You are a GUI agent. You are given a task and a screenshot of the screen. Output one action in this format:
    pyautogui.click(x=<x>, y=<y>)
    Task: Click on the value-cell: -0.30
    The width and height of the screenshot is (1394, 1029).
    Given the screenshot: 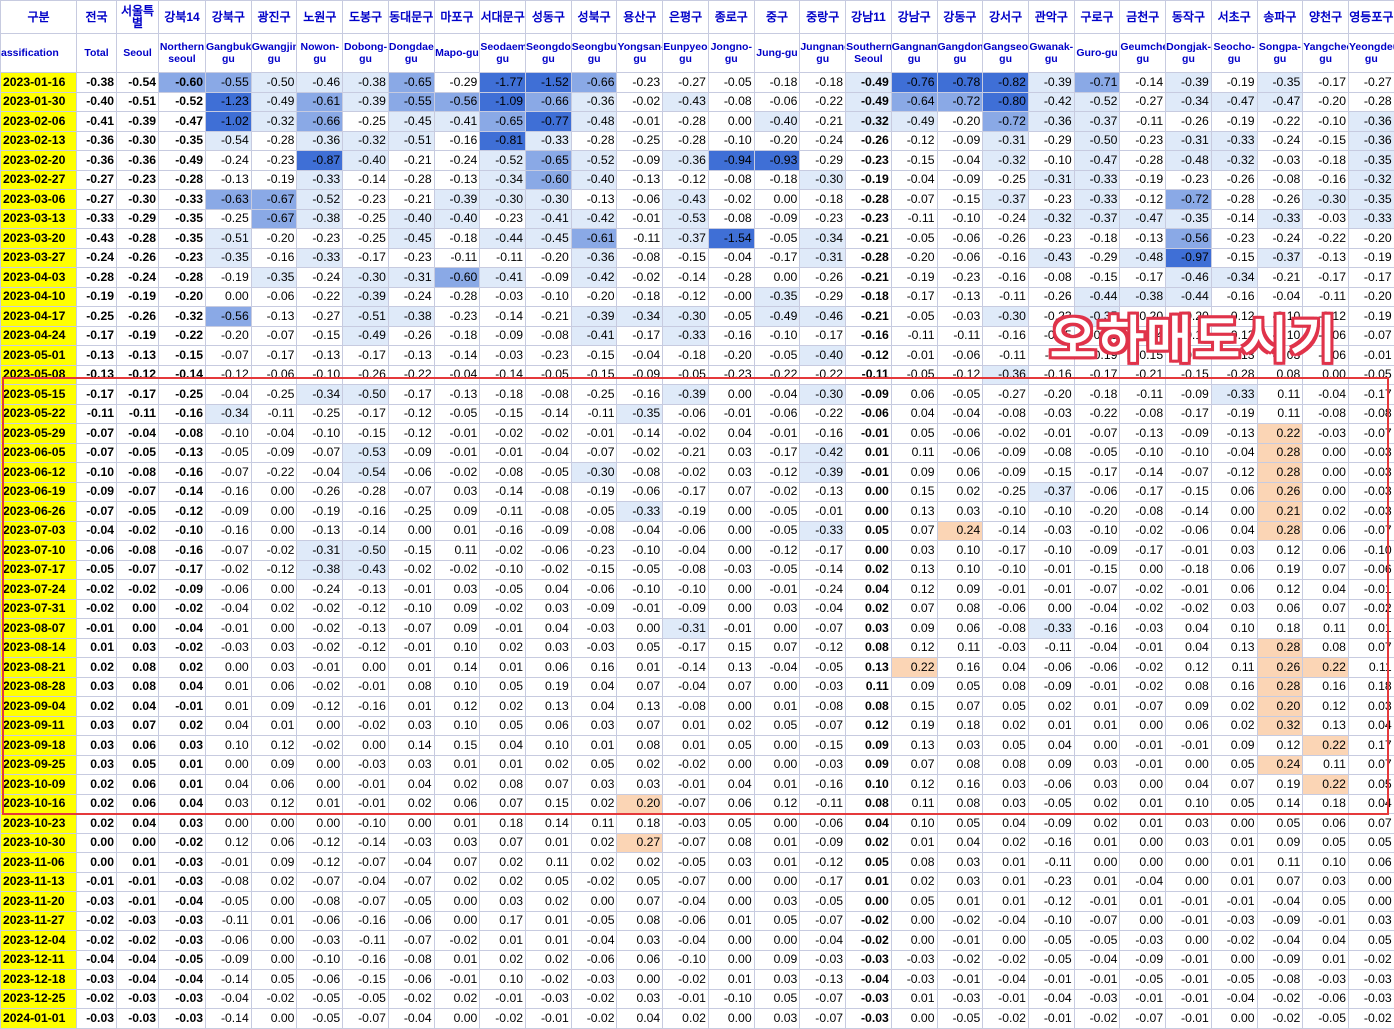 What is the action you would take?
    pyautogui.click(x=823, y=395)
    